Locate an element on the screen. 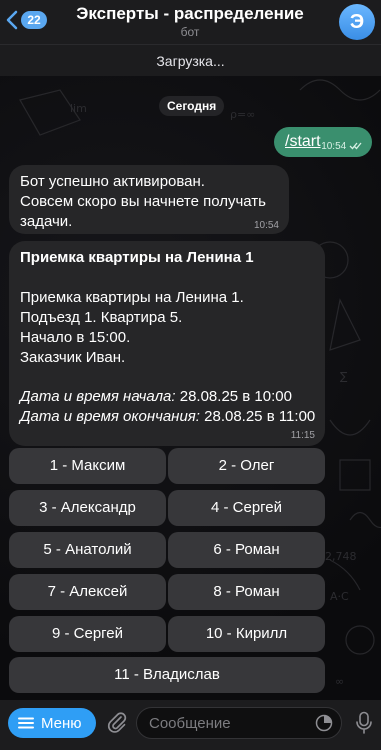 The width and height of the screenshot is (381, 750). menu-label: Меню is located at coordinates (61, 723).